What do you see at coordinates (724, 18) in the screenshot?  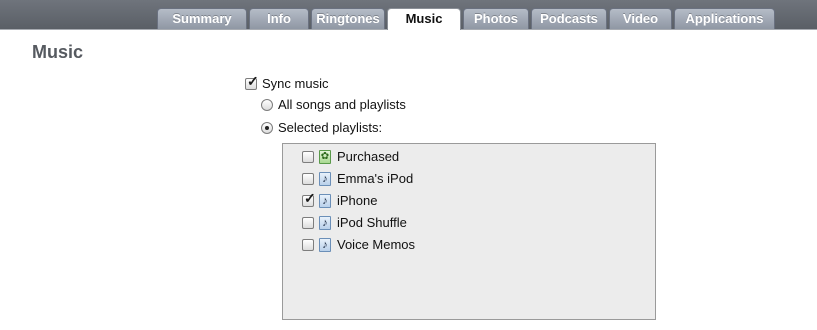 I see `tab-applications: Applications` at bounding box center [724, 18].